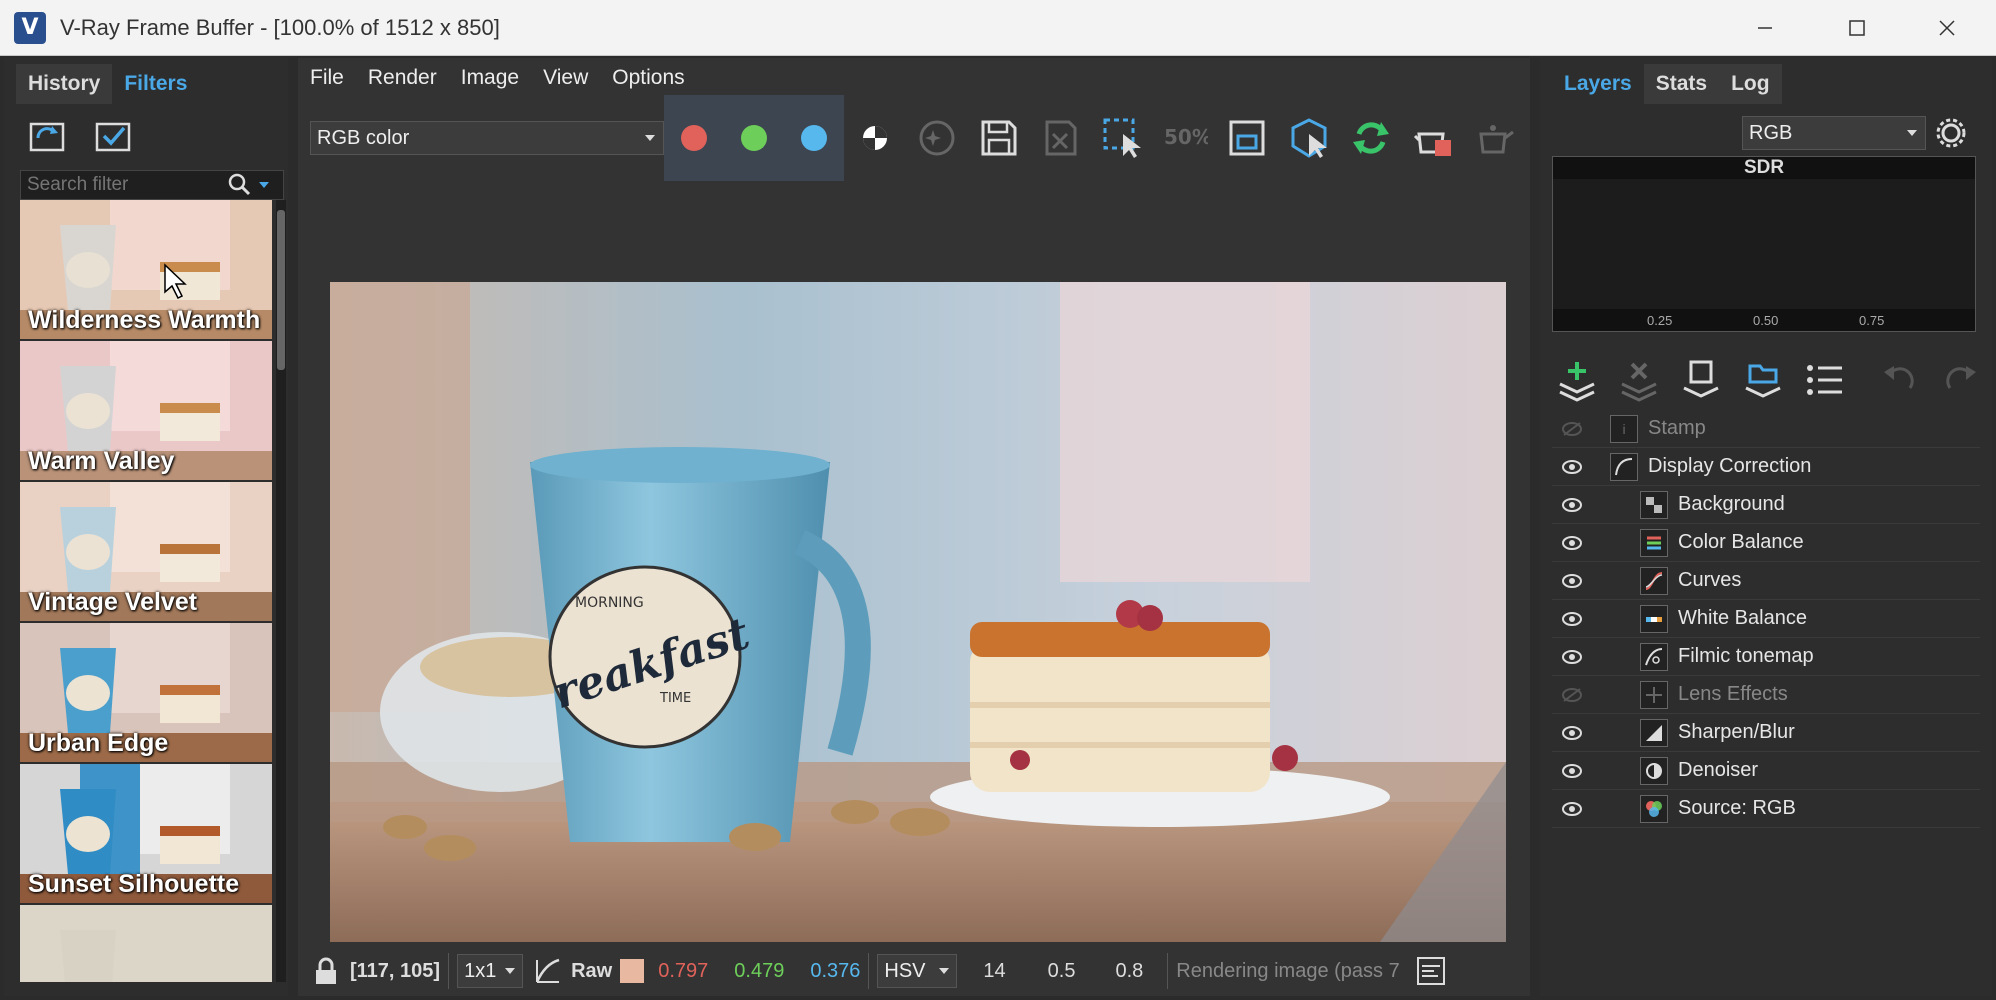 The height and width of the screenshot is (1000, 1996). I want to click on clear-image-button, so click(1061, 138).